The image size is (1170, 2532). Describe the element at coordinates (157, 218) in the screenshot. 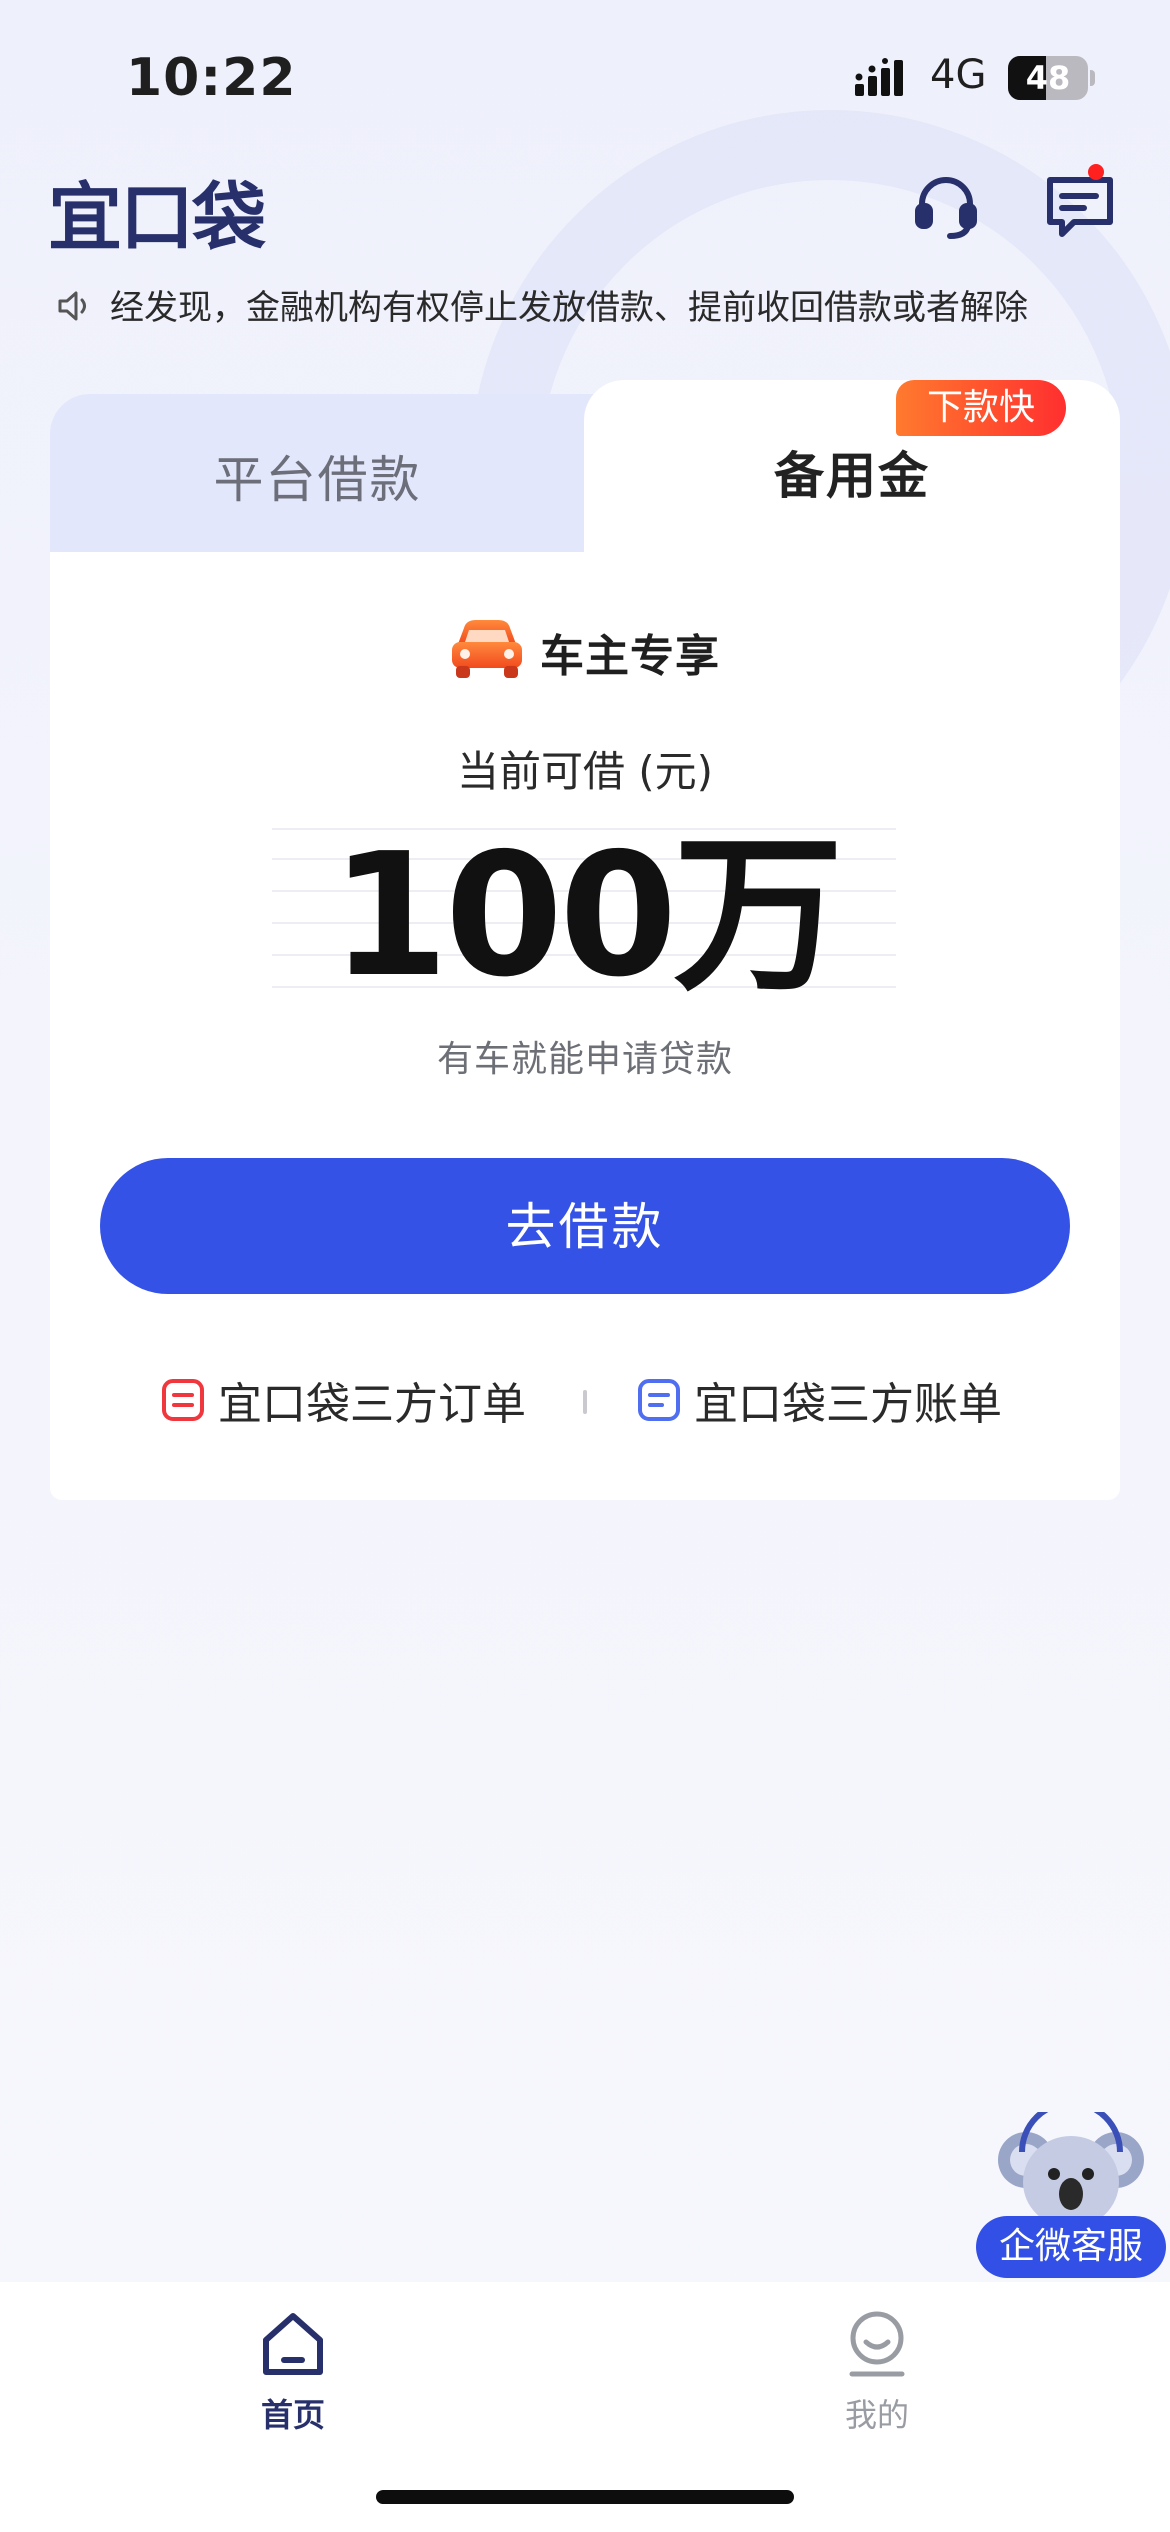

I see `app-logo: 宜口袋` at that location.